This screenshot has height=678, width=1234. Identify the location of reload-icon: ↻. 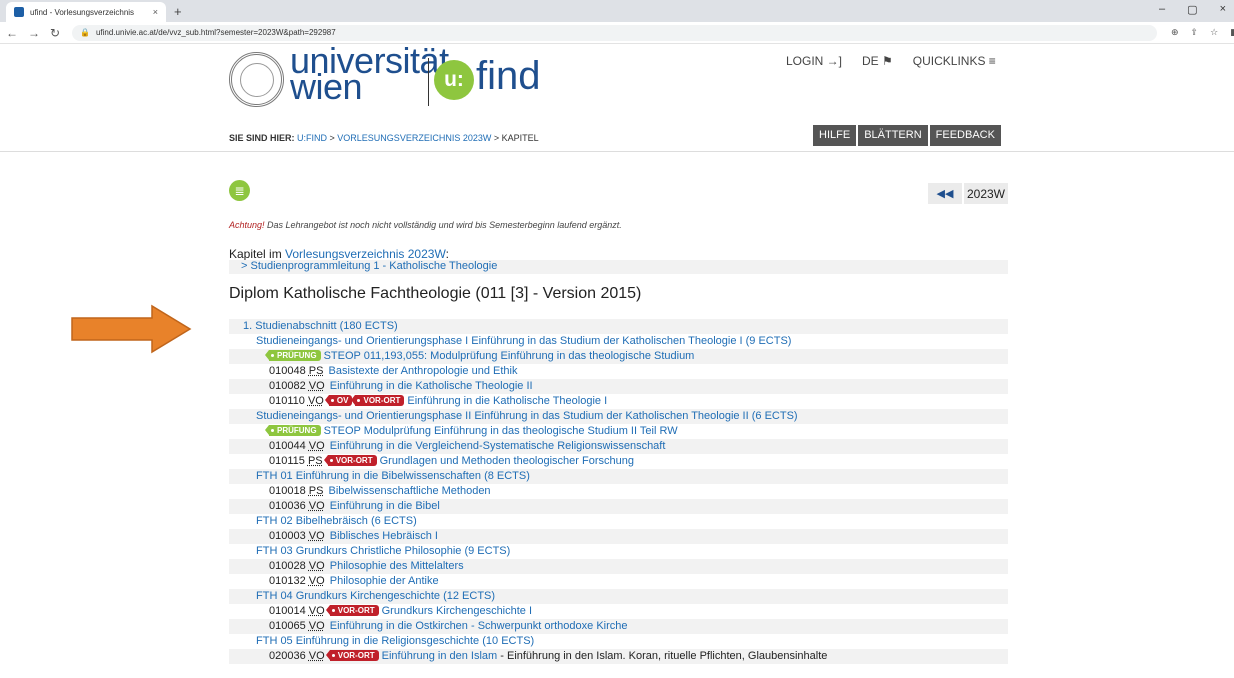
(55, 33).